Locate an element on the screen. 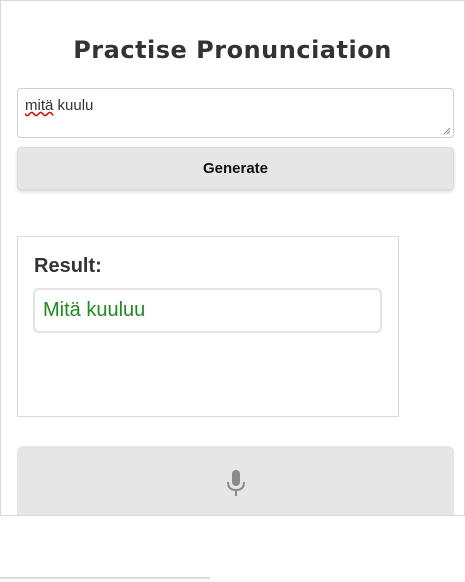 The height and width of the screenshot is (582, 465). resize-handle-icon is located at coordinates (447, 131).